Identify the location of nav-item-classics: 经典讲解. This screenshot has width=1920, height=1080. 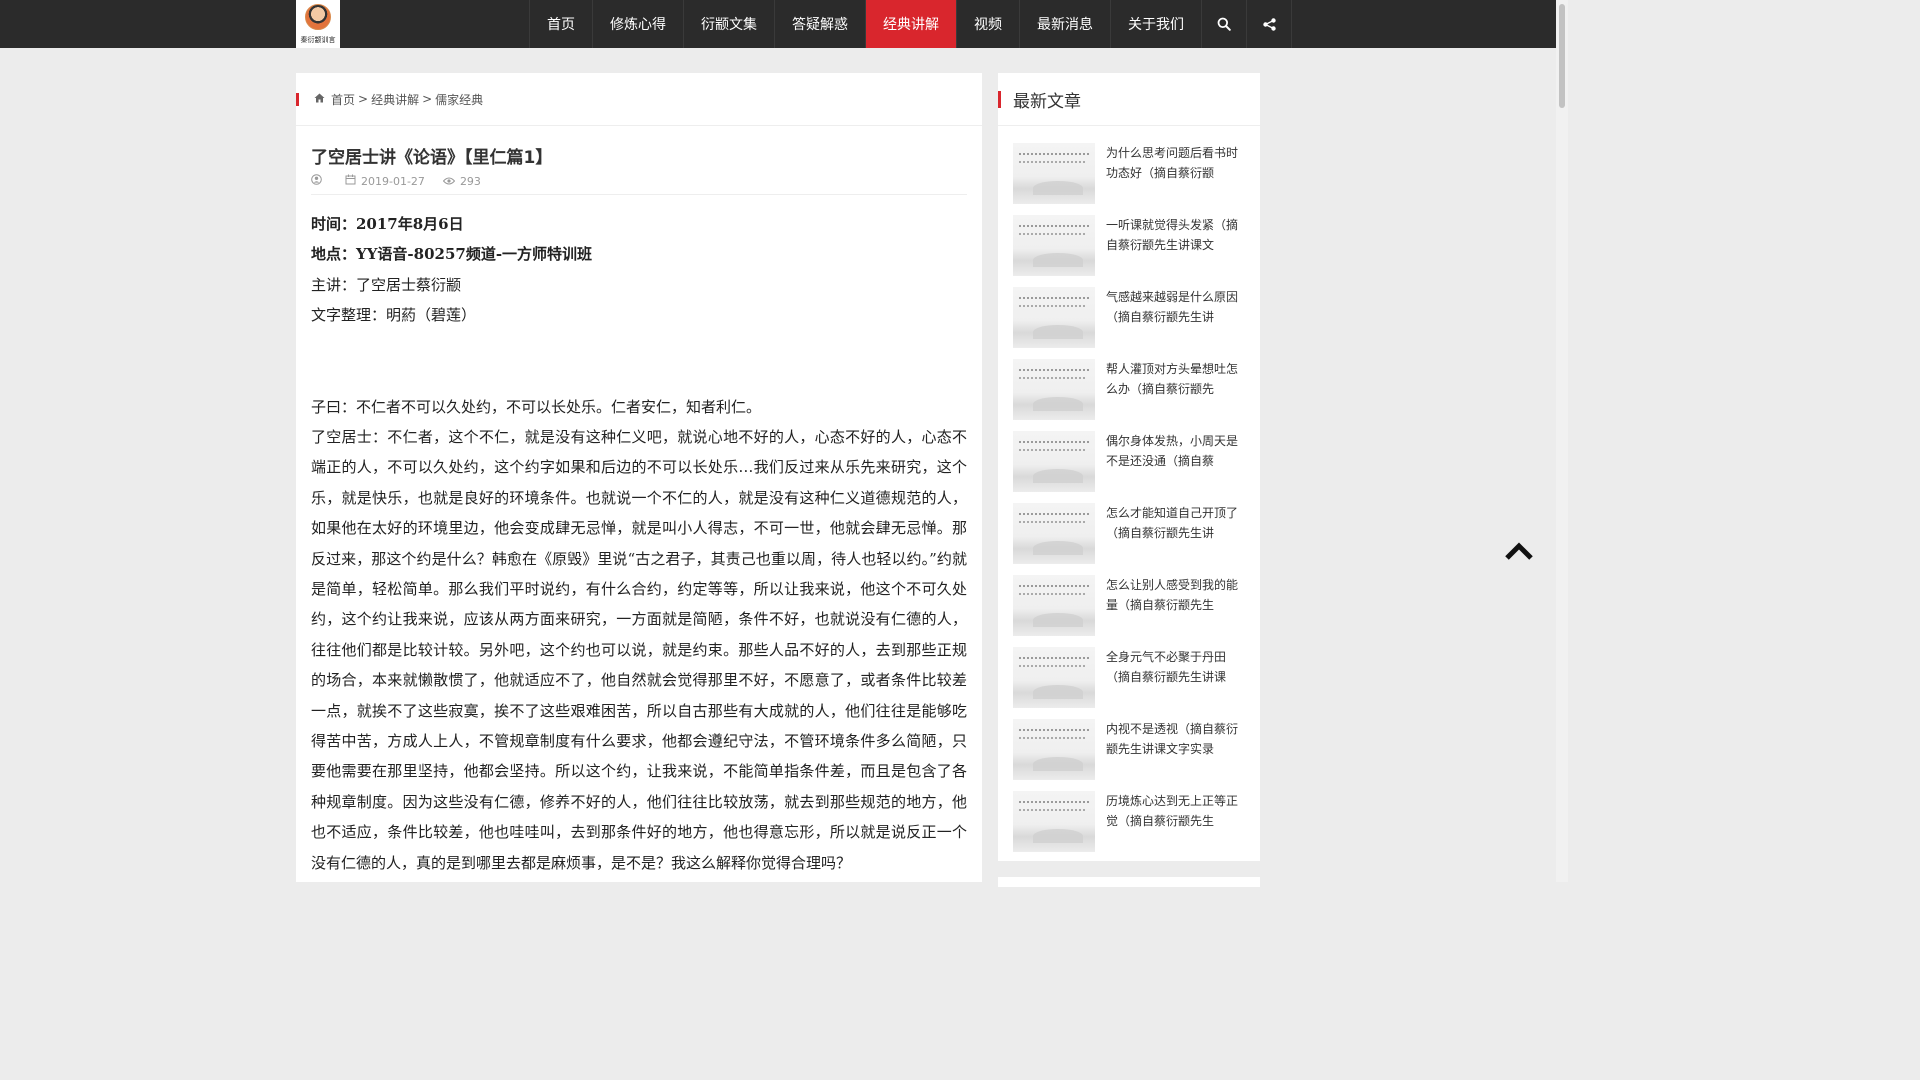
(911, 24).